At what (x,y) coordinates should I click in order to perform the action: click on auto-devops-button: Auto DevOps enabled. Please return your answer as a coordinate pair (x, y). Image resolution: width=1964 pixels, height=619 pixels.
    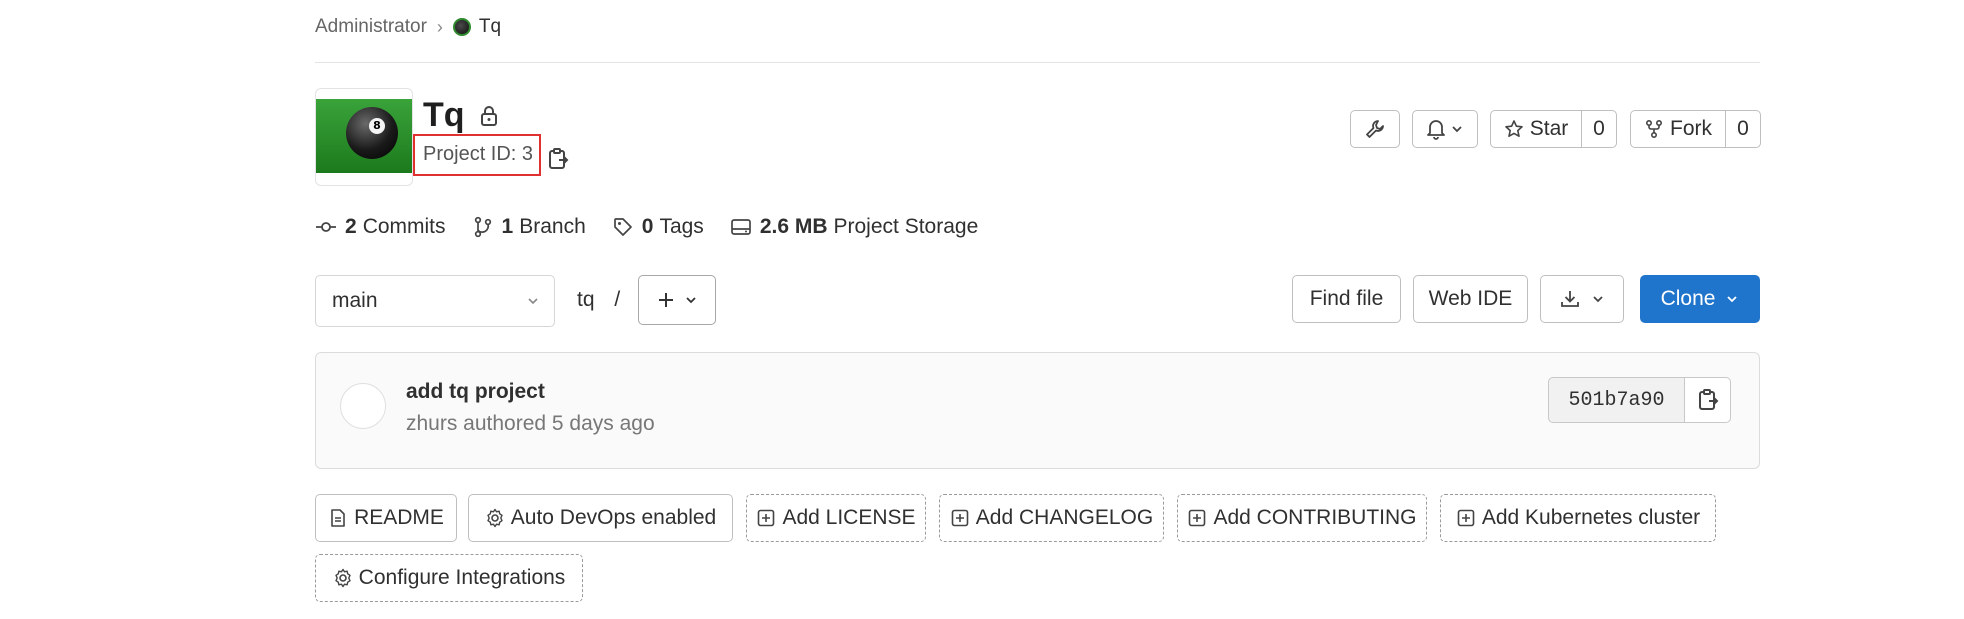
    Looking at the image, I should click on (600, 518).